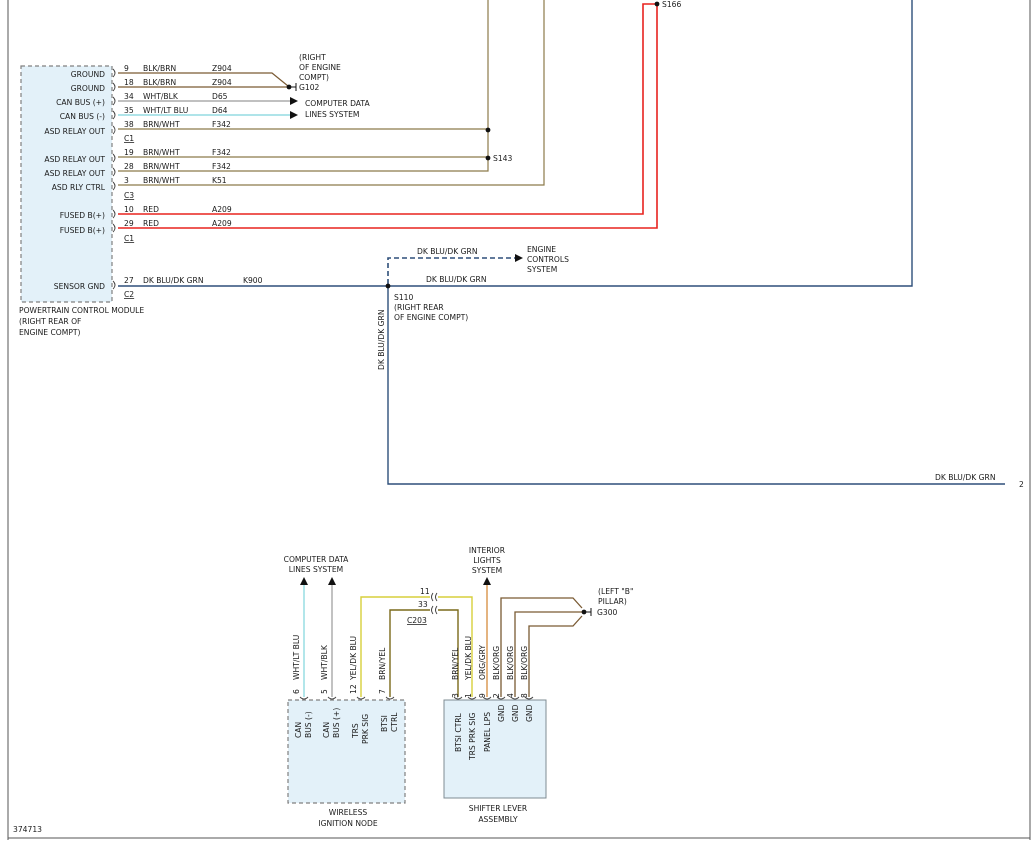 This screenshot has height=842, width=1033. I want to click on win-pin-label: TRS, so click(355, 731).